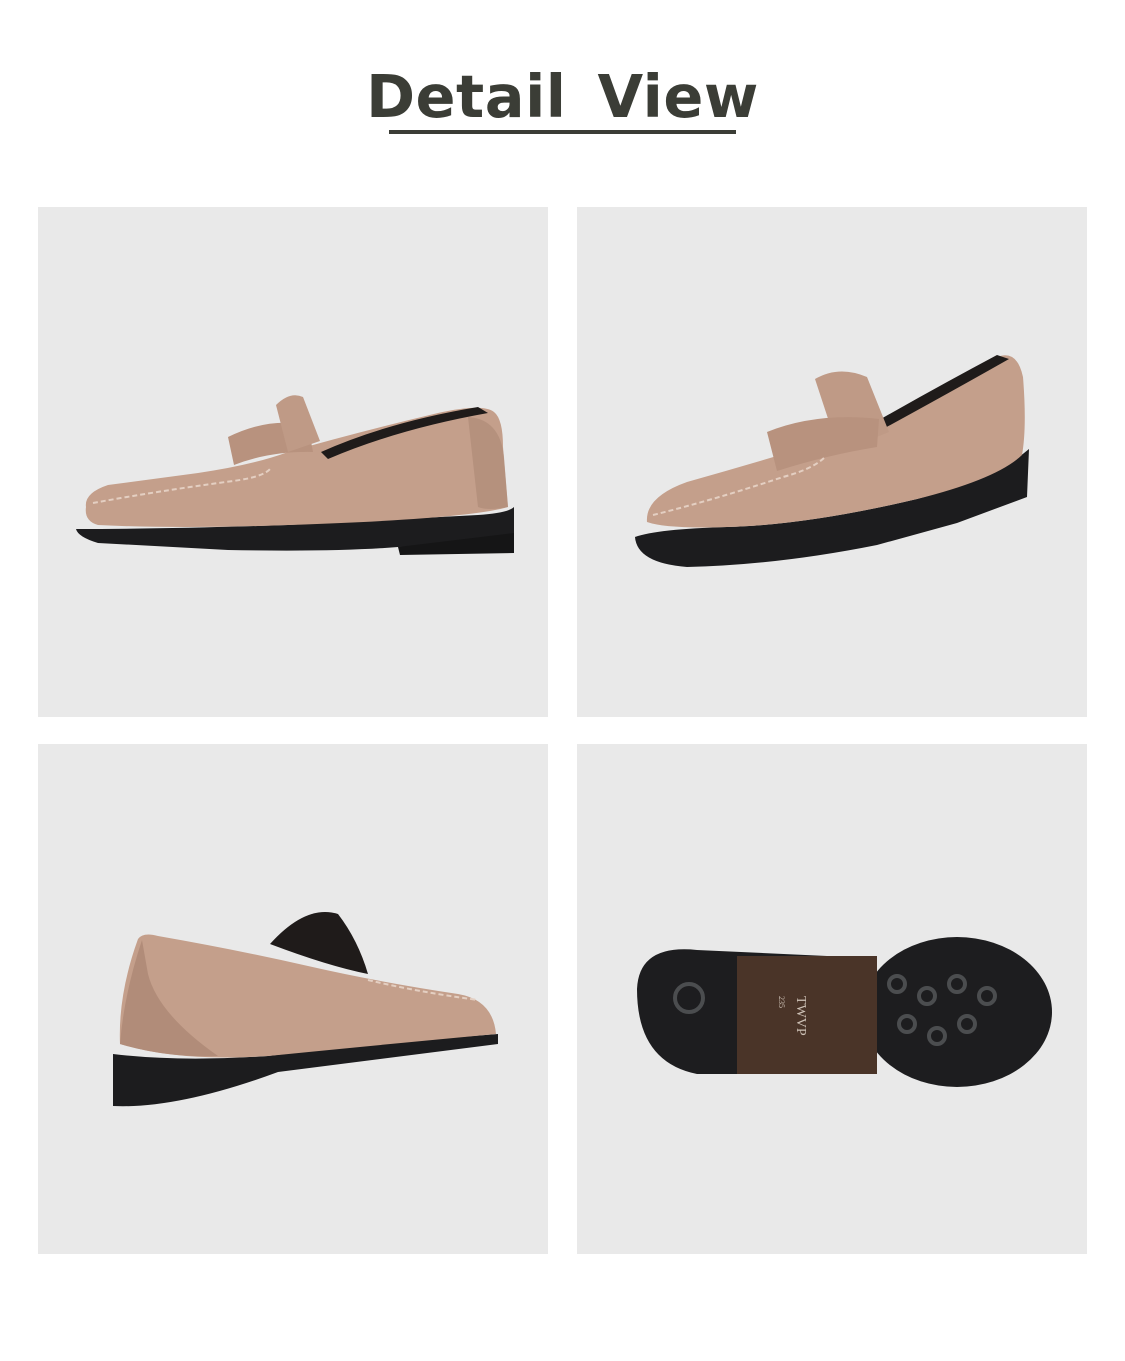 The width and height of the screenshot is (1125, 1361). I want to click on title-underline, so click(562, 132).